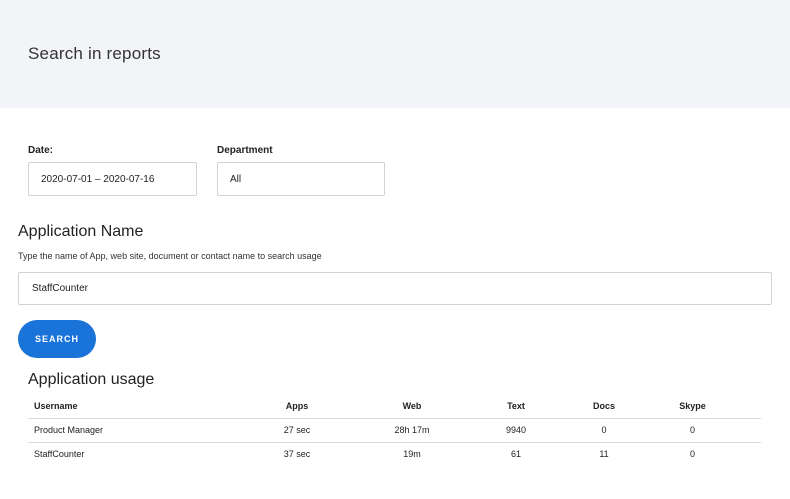 The height and width of the screenshot is (499, 790). I want to click on cell-apps: 37 sec, so click(297, 454).